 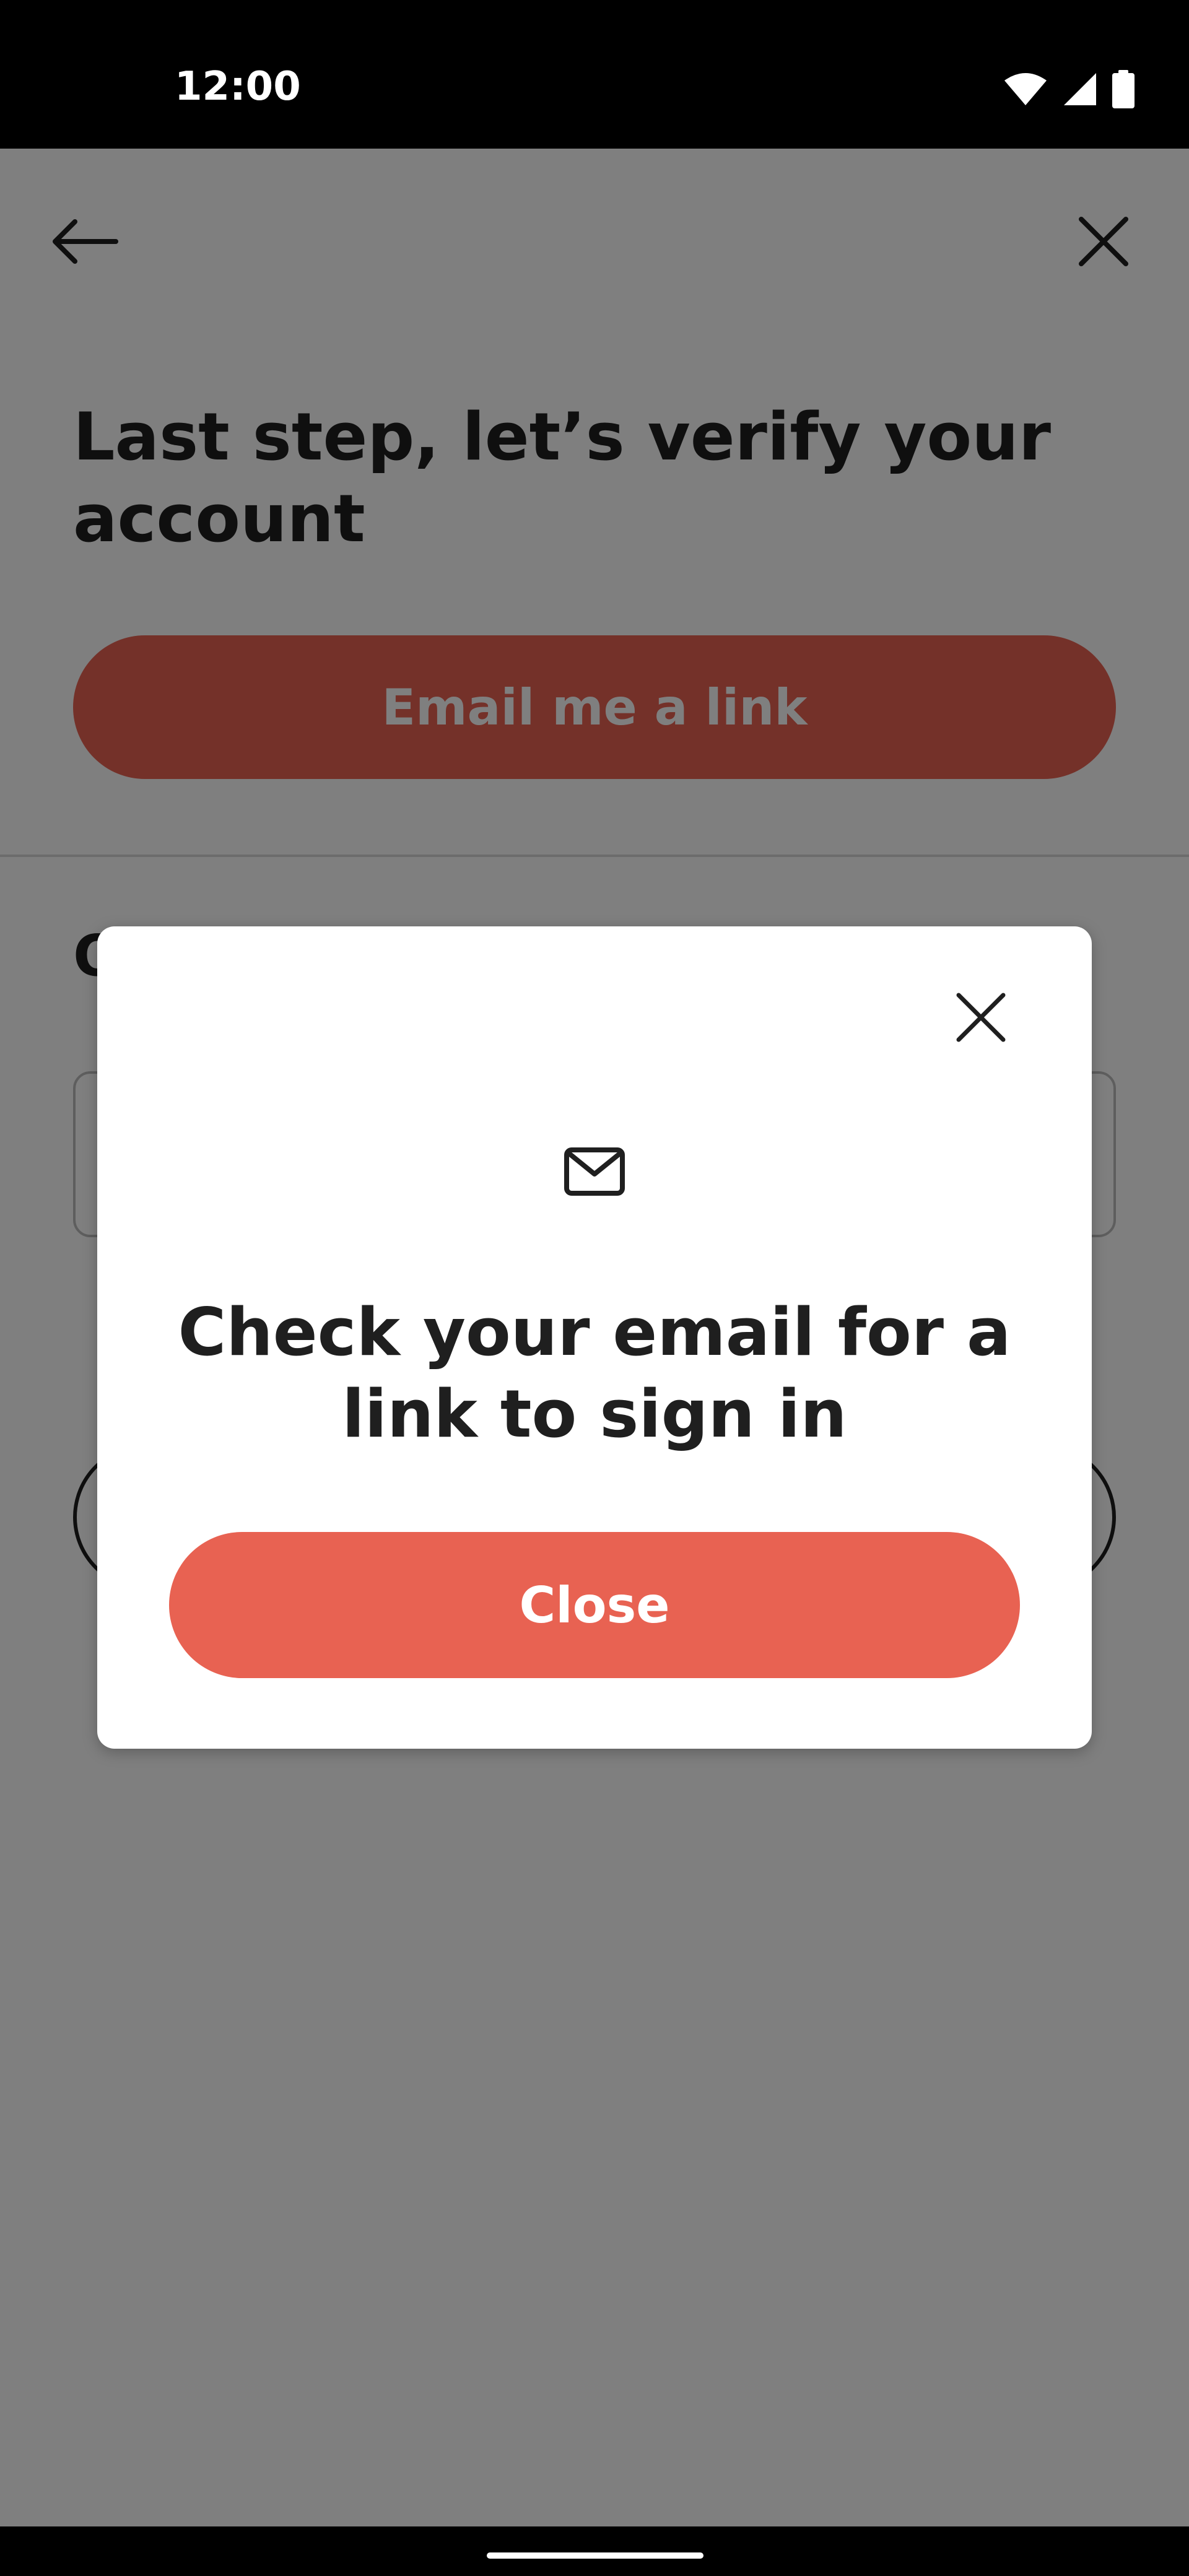 I want to click on status-icons, so click(x=1069, y=89).